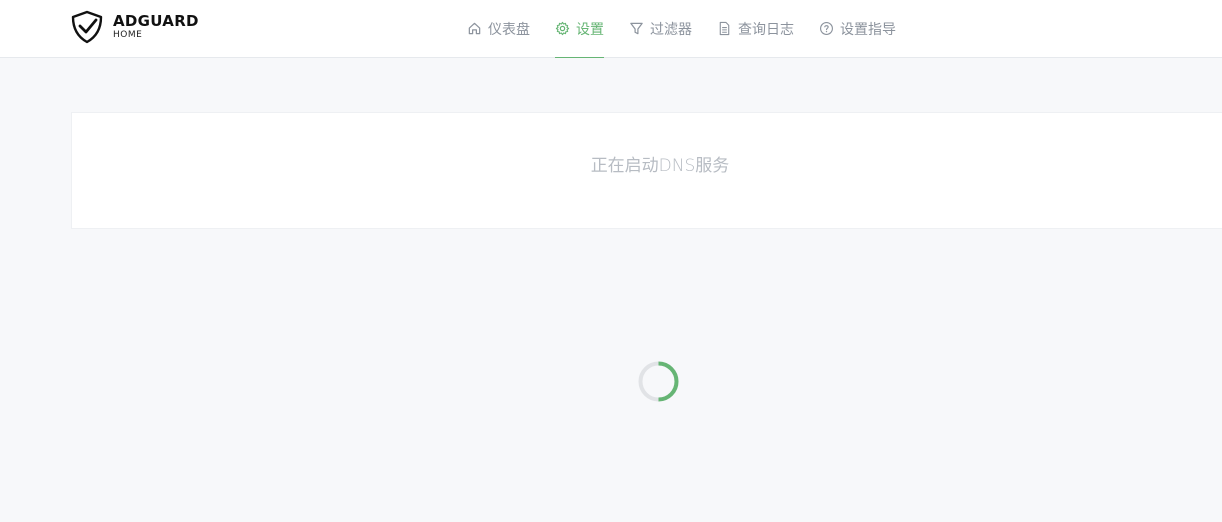 This screenshot has width=1222, height=522. I want to click on top-header: ADGUARD HOME 仪表盘 设置 过滤器 查询日志 设置指导, so click(611, 29).